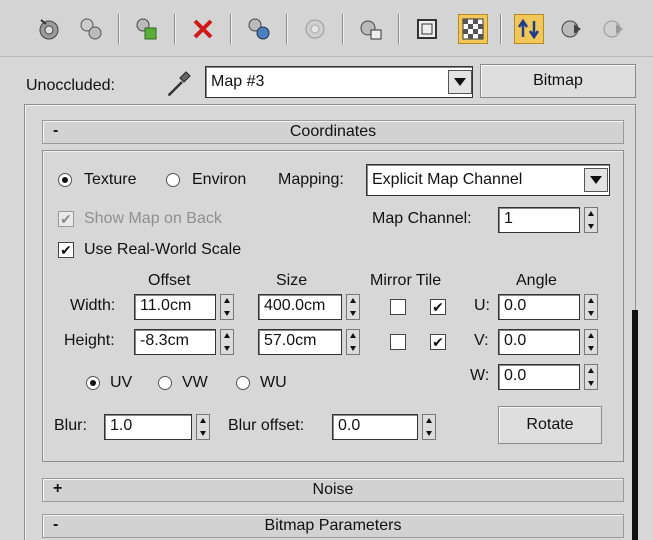 This screenshot has width=653, height=540. Describe the element at coordinates (93, 305) in the screenshot. I see `width-label: Width:` at that location.